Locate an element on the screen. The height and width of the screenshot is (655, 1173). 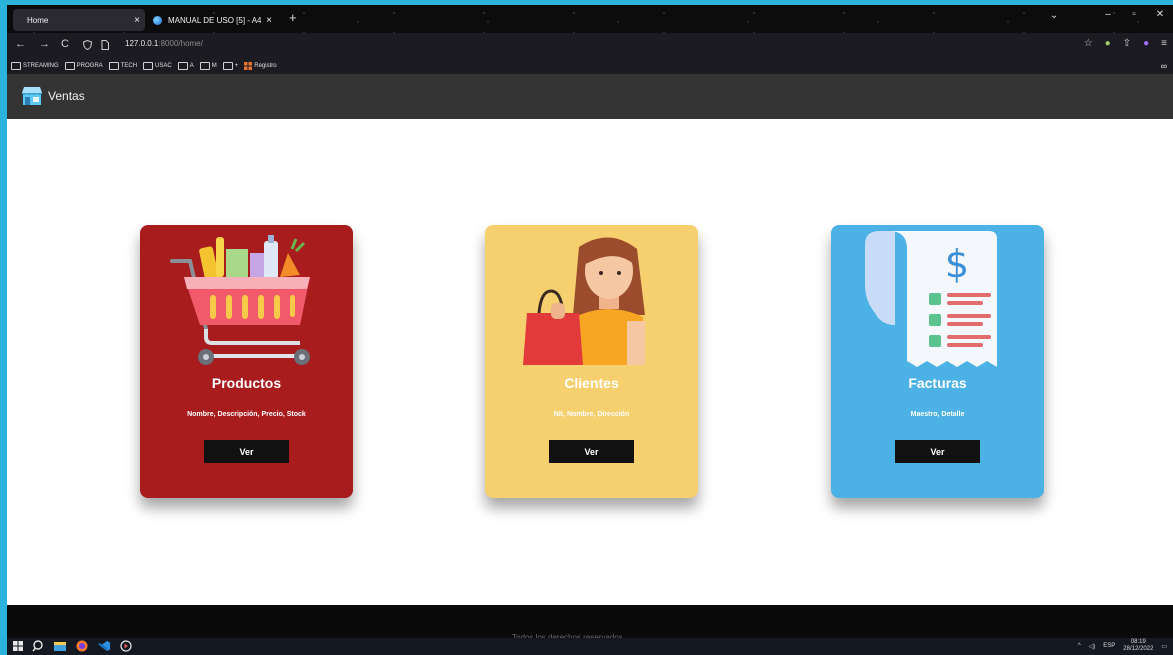
bookmark-label: PROGRA is located at coordinates (89, 65).